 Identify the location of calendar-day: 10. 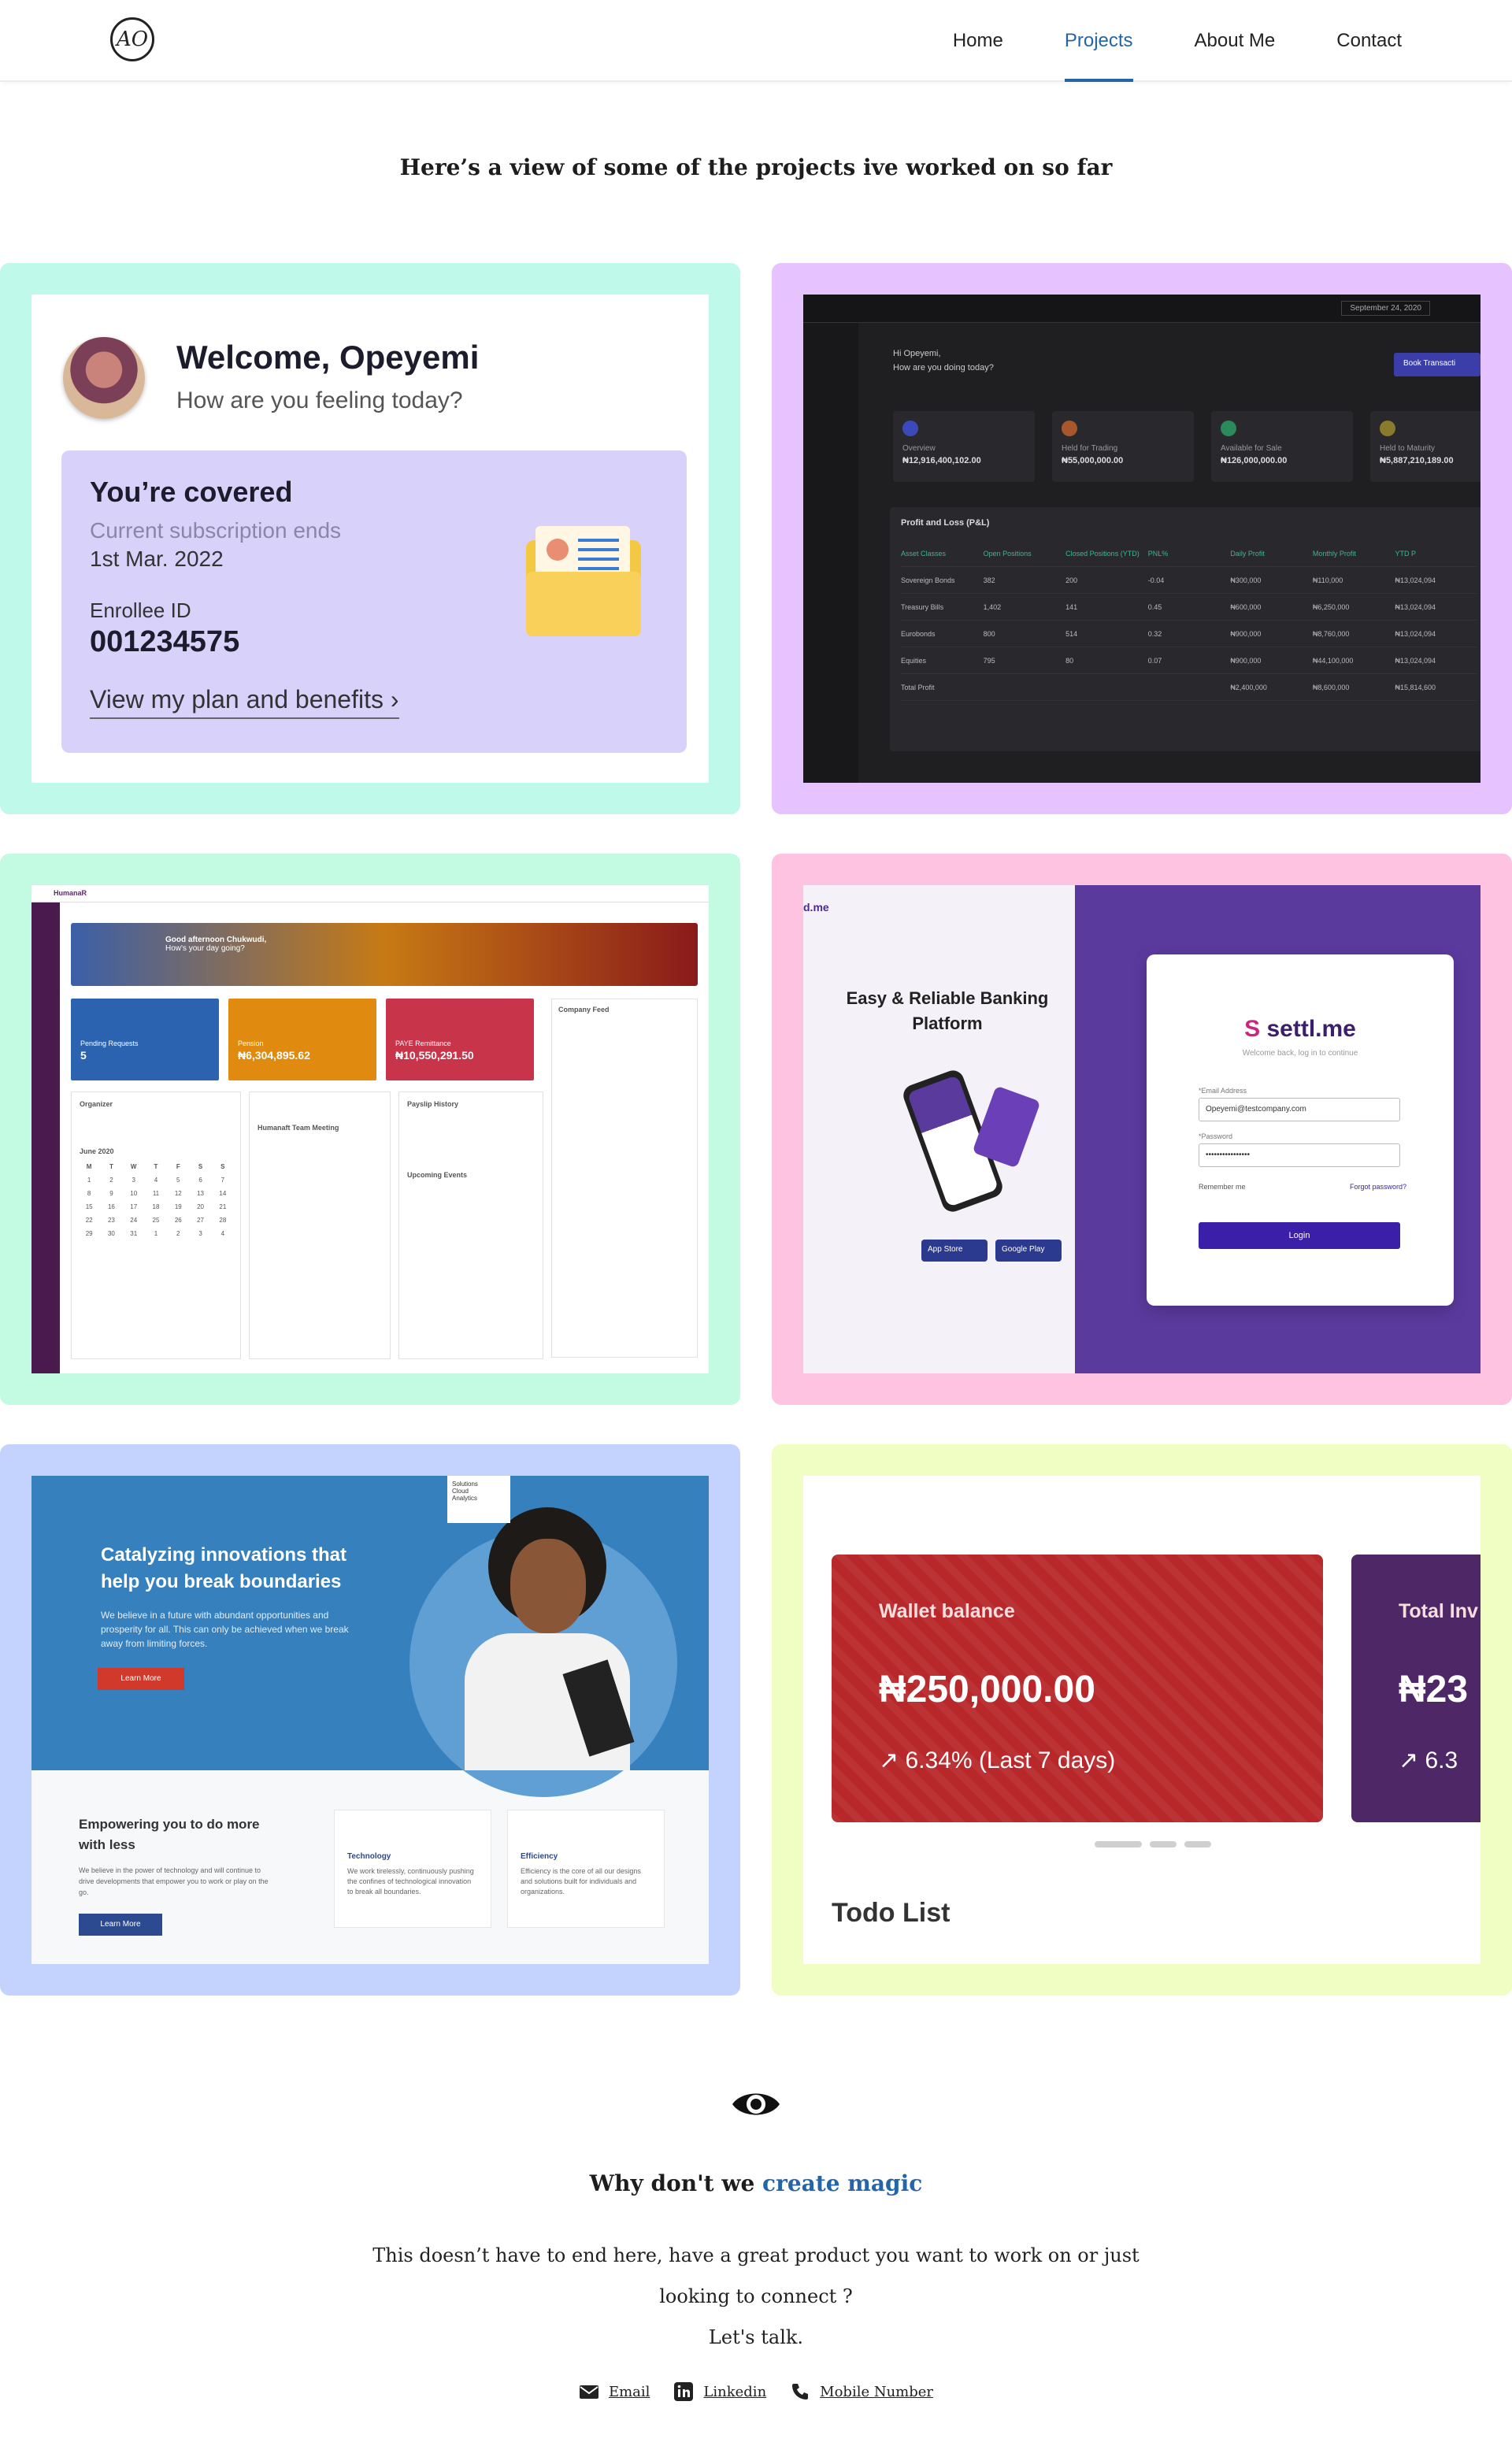
(134, 1193).